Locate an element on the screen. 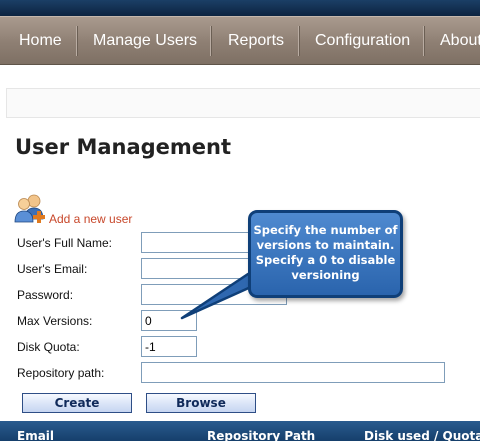  full-name-label: User's Full Name: is located at coordinates (64, 243).